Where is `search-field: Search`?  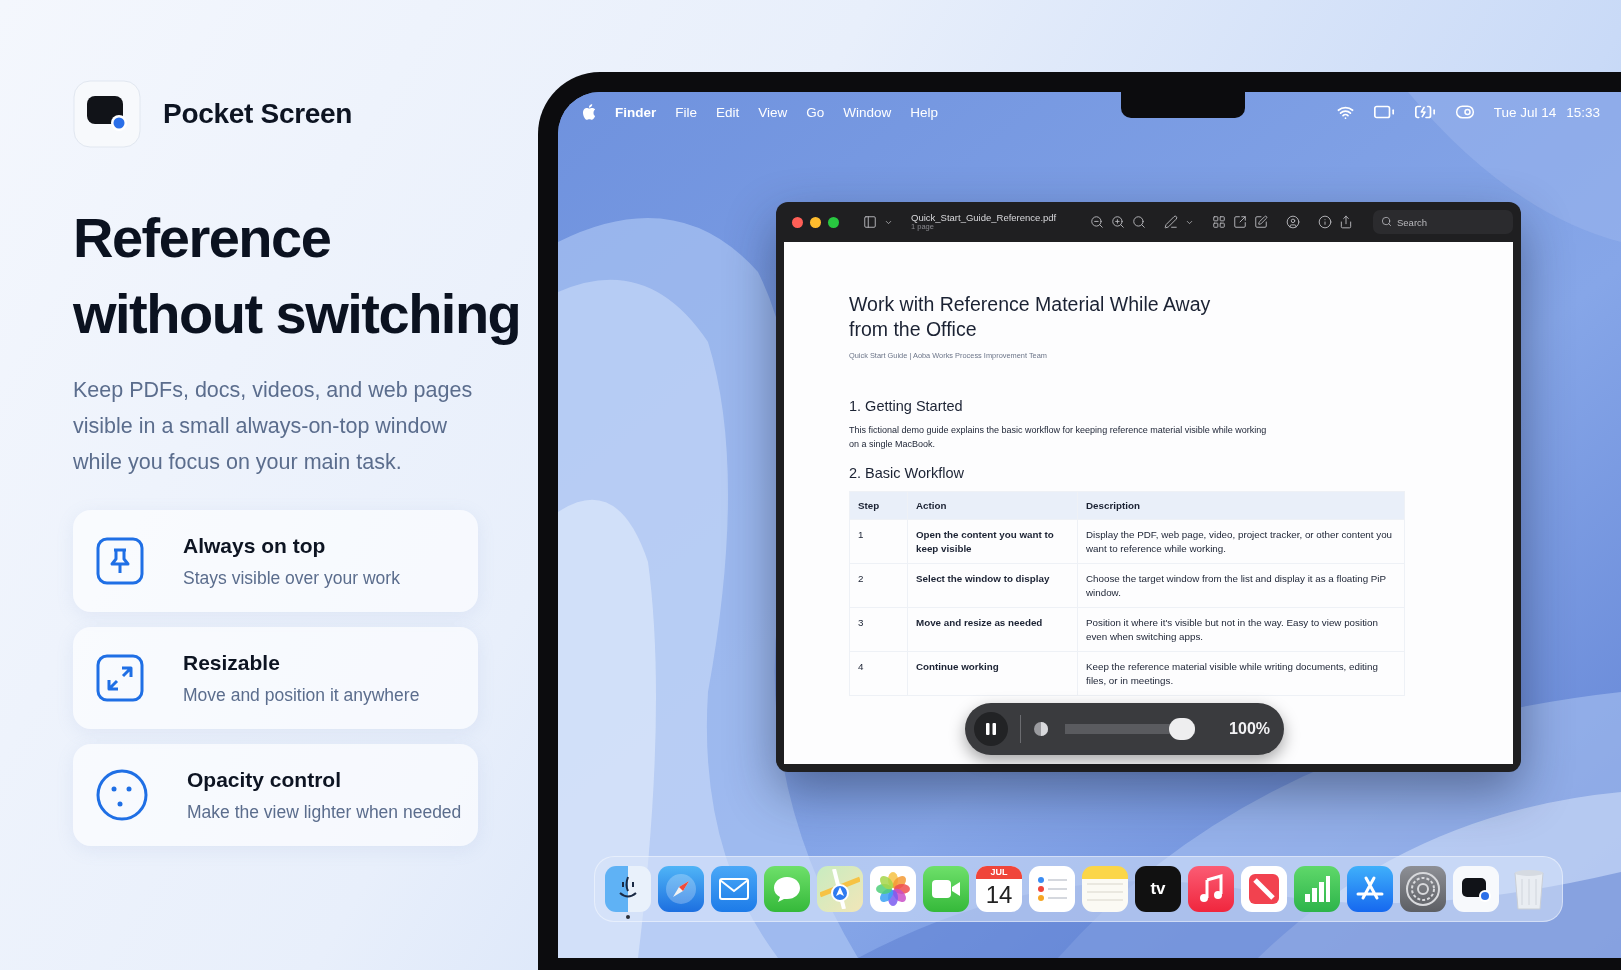 search-field: Search is located at coordinates (1443, 222).